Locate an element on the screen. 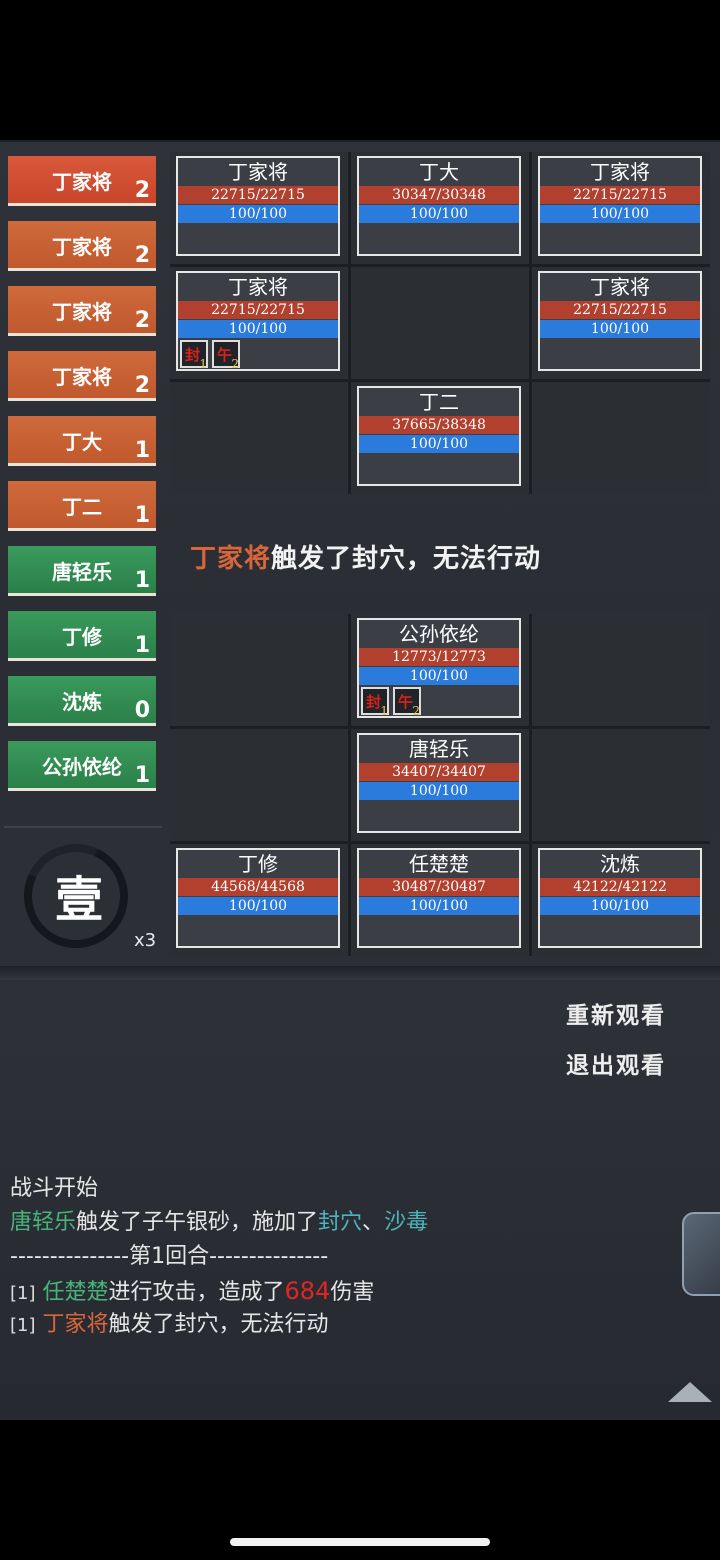 The width and height of the screenshot is (720, 1560). home-indicator is located at coordinates (360, 1542).